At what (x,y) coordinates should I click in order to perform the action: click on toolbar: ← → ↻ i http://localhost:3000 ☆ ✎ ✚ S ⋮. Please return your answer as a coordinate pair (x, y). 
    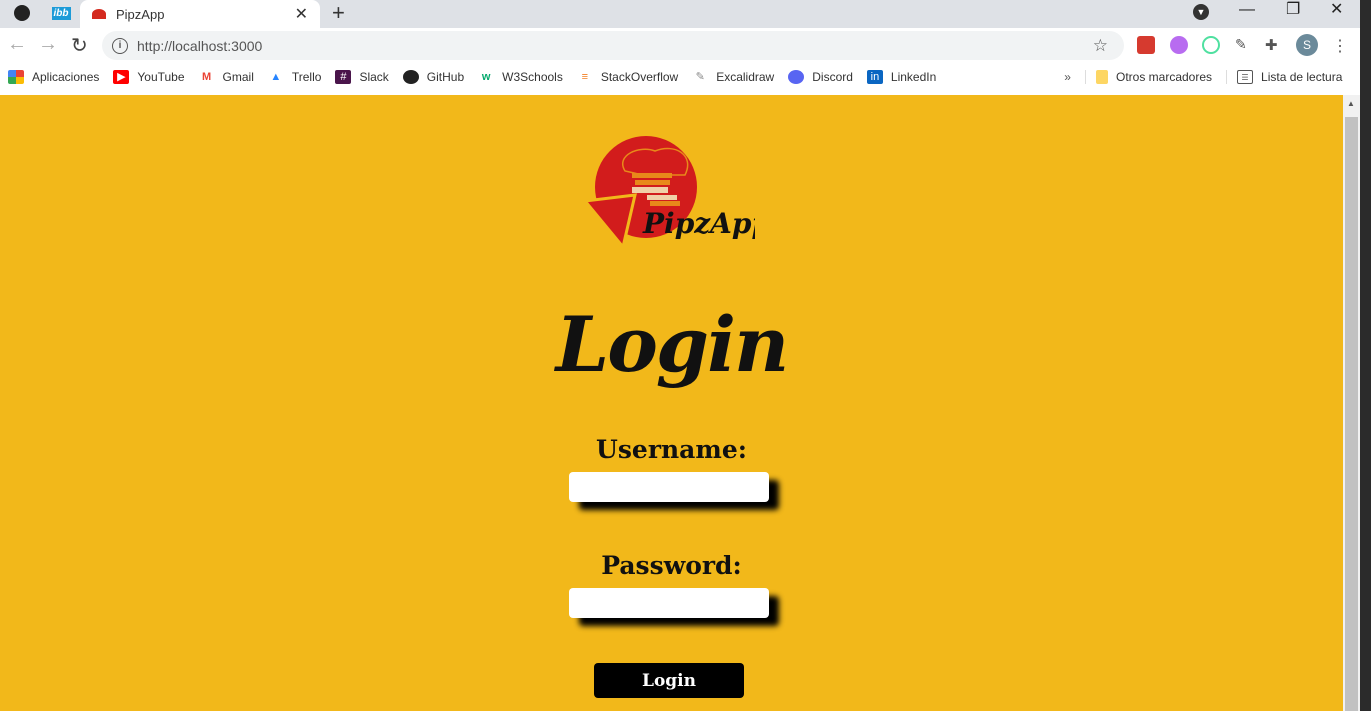
    Looking at the image, I should click on (680, 45).